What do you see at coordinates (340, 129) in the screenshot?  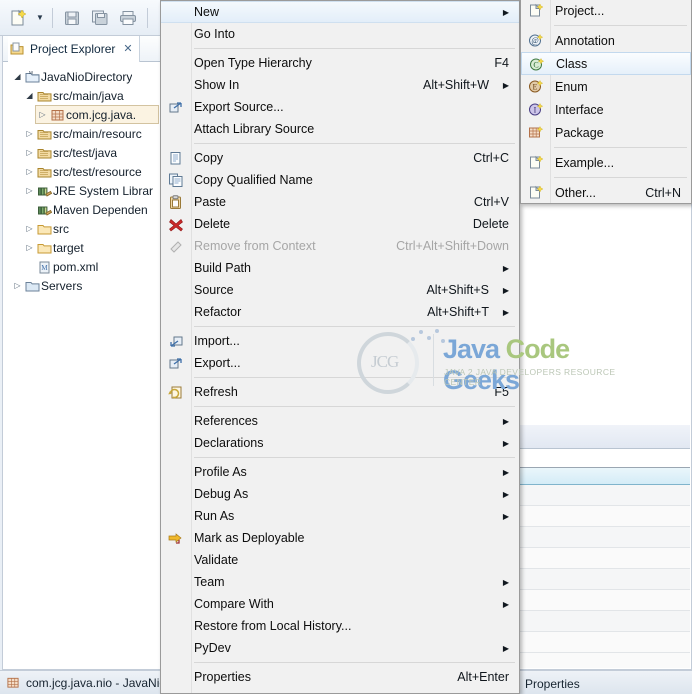 I see `menu-item-attach-library-source: Attach Library Source` at bounding box center [340, 129].